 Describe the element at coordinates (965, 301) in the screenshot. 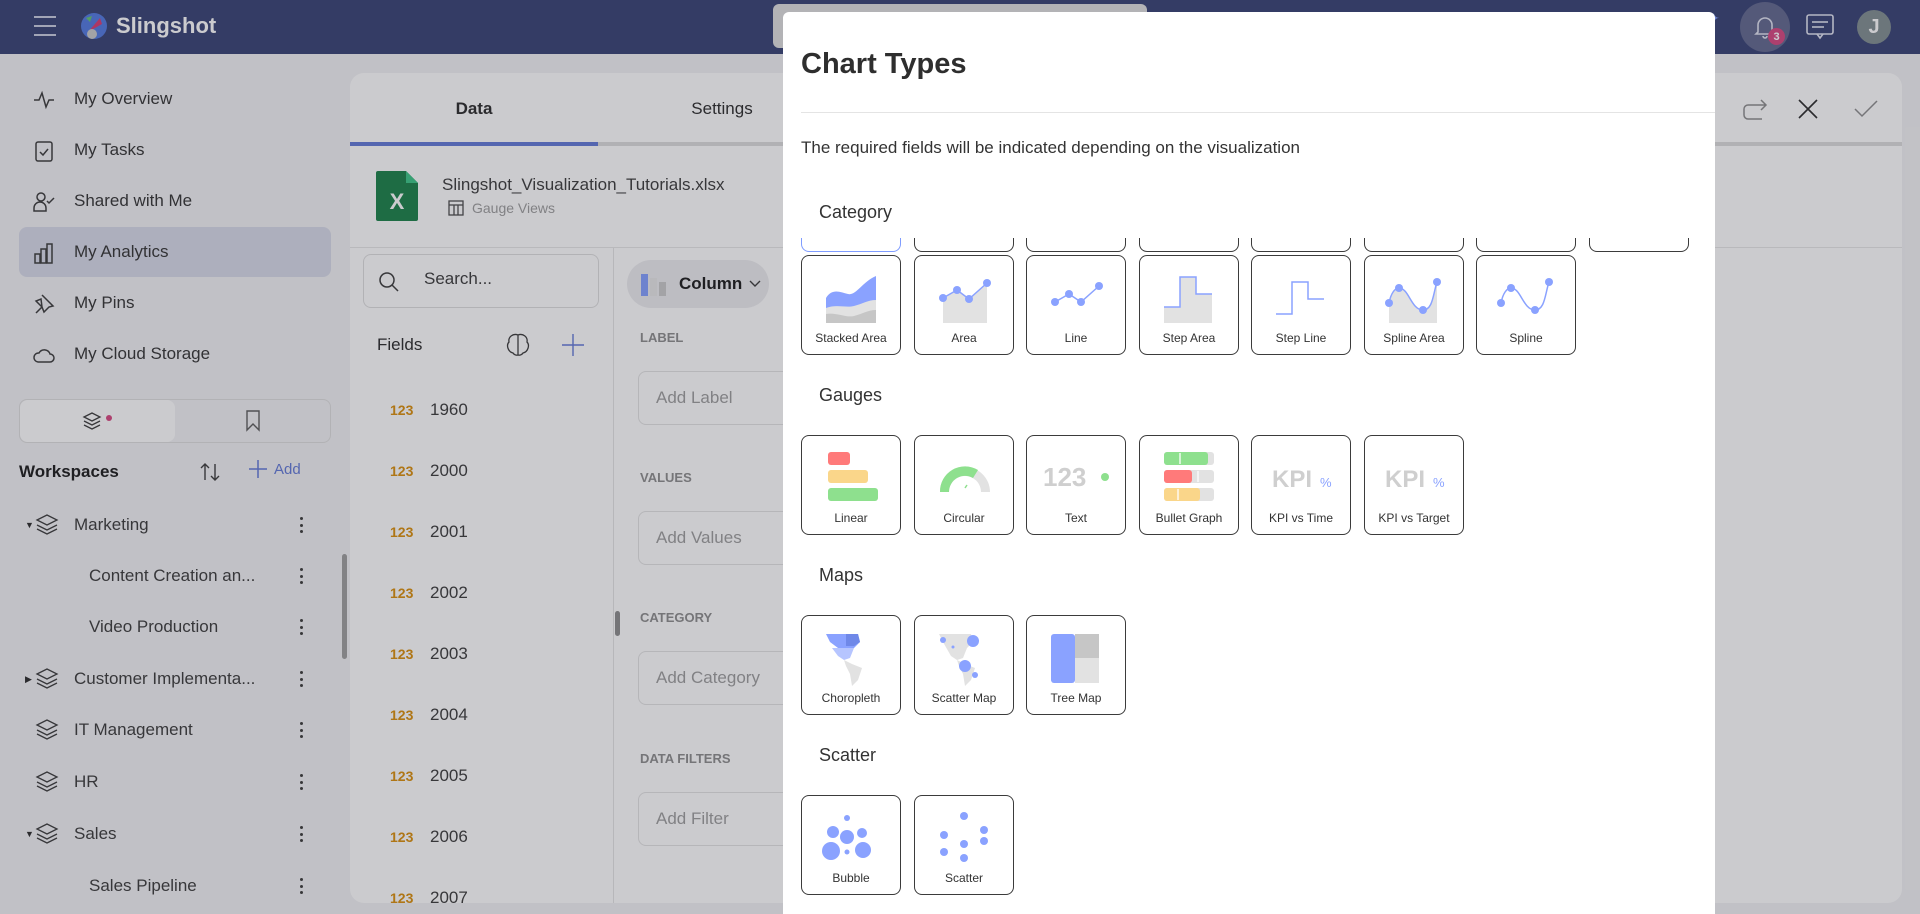

I see `area-chart-icon` at that location.